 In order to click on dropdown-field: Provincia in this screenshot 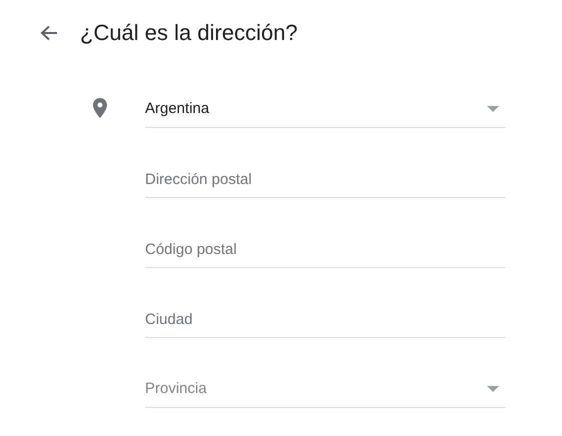, I will do `click(325, 388)`.